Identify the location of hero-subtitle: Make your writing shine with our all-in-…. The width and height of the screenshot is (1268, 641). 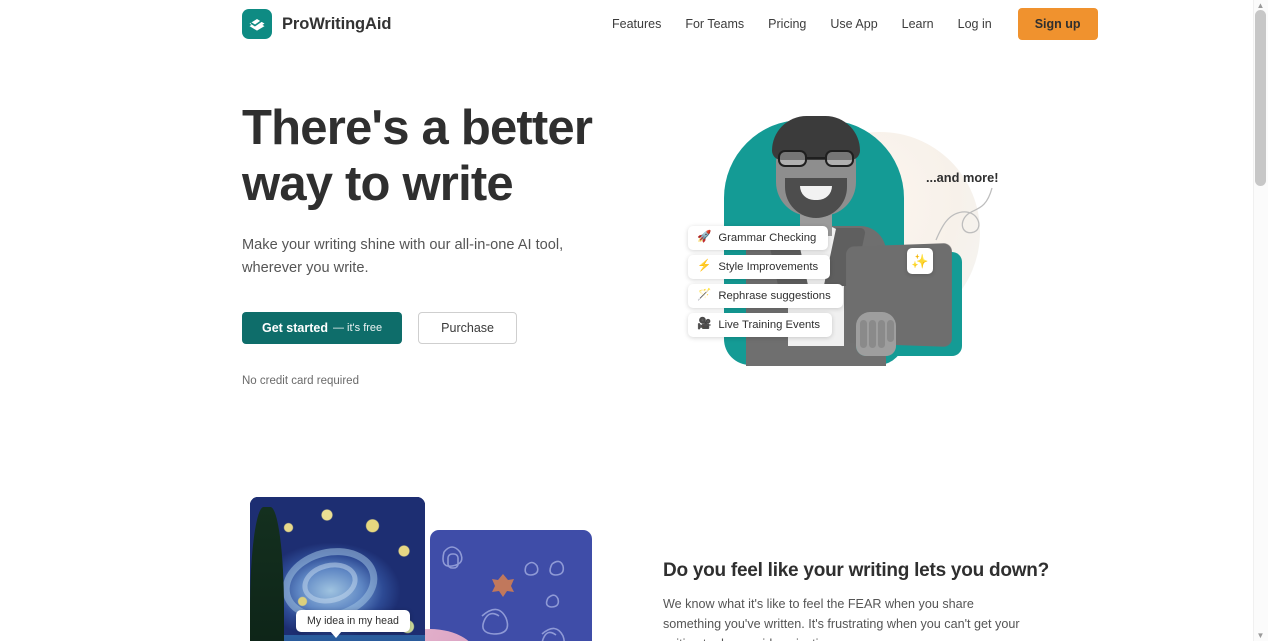
(403, 256).